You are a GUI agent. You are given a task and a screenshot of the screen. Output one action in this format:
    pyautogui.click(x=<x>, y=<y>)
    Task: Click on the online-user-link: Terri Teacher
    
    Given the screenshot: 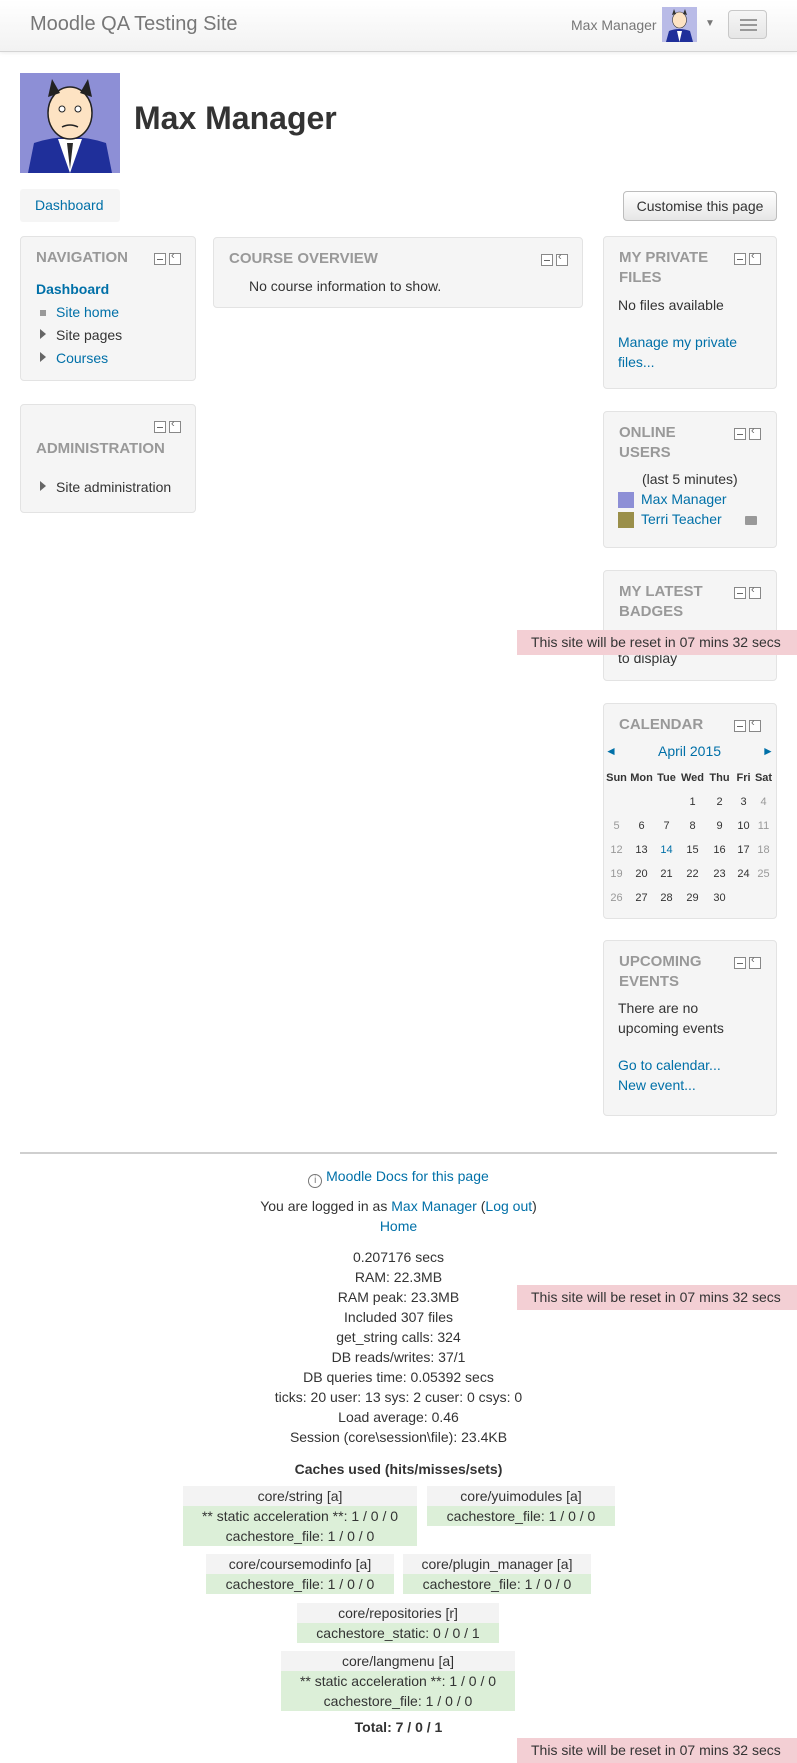 What is the action you would take?
    pyautogui.click(x=681, y=519)
    